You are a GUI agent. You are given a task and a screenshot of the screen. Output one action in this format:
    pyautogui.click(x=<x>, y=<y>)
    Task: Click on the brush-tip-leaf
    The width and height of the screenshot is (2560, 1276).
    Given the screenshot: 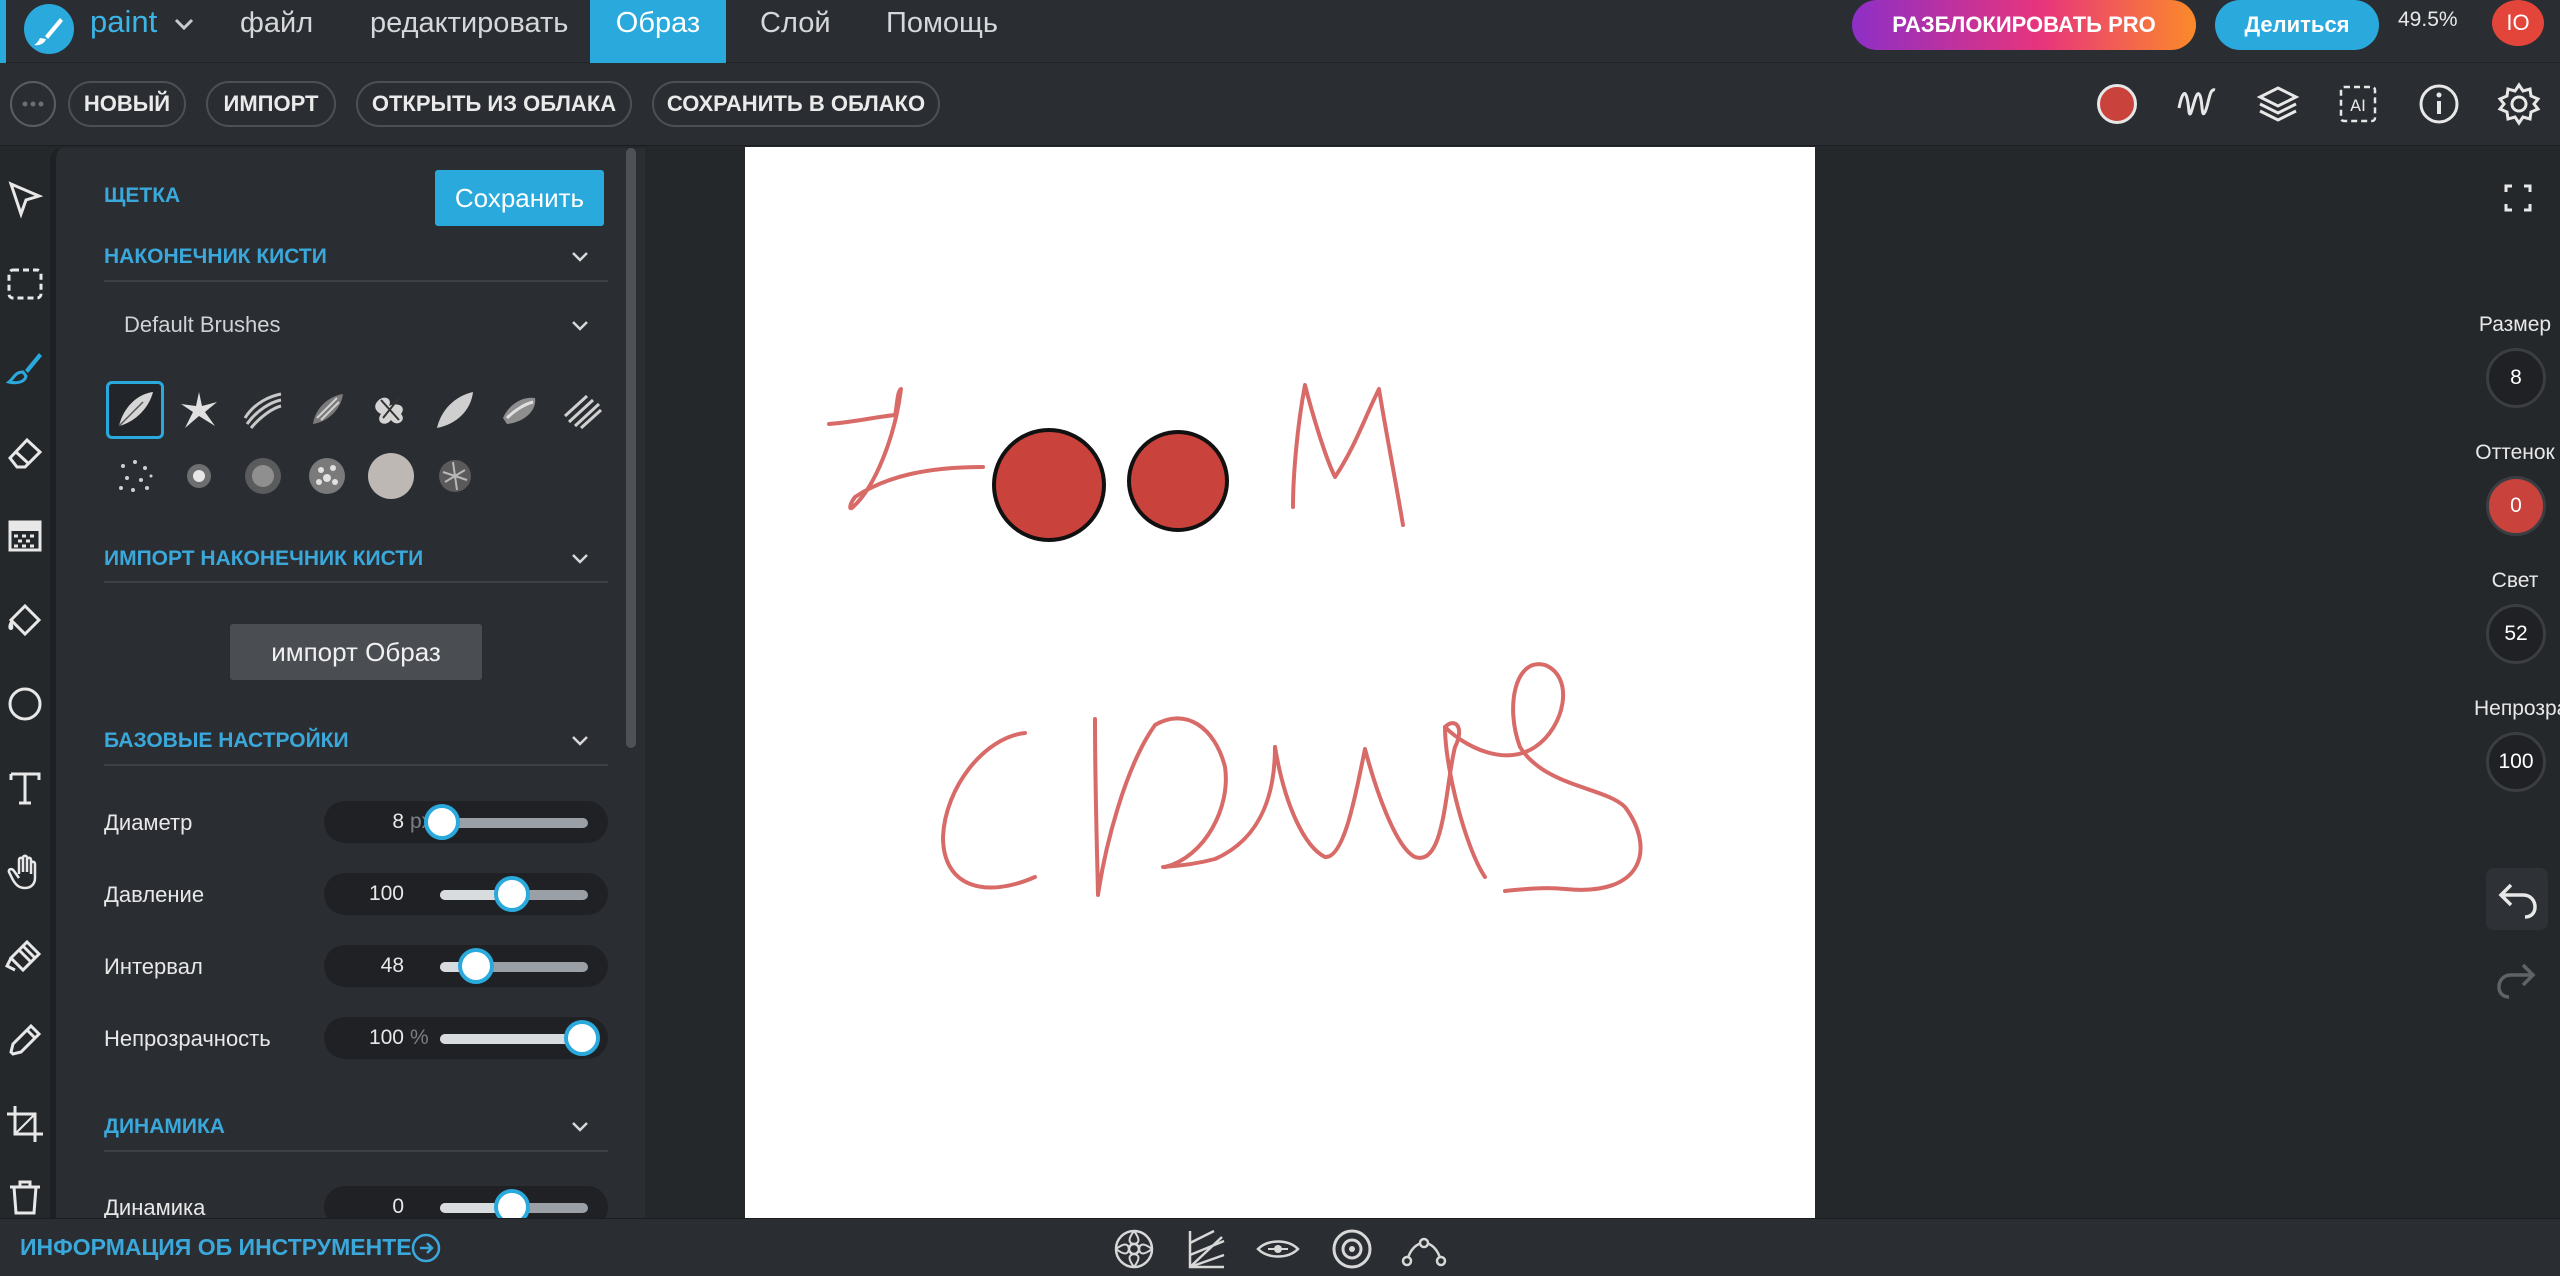 What is the action you would take?
    pyautogui.click(x=135, y=410)
    